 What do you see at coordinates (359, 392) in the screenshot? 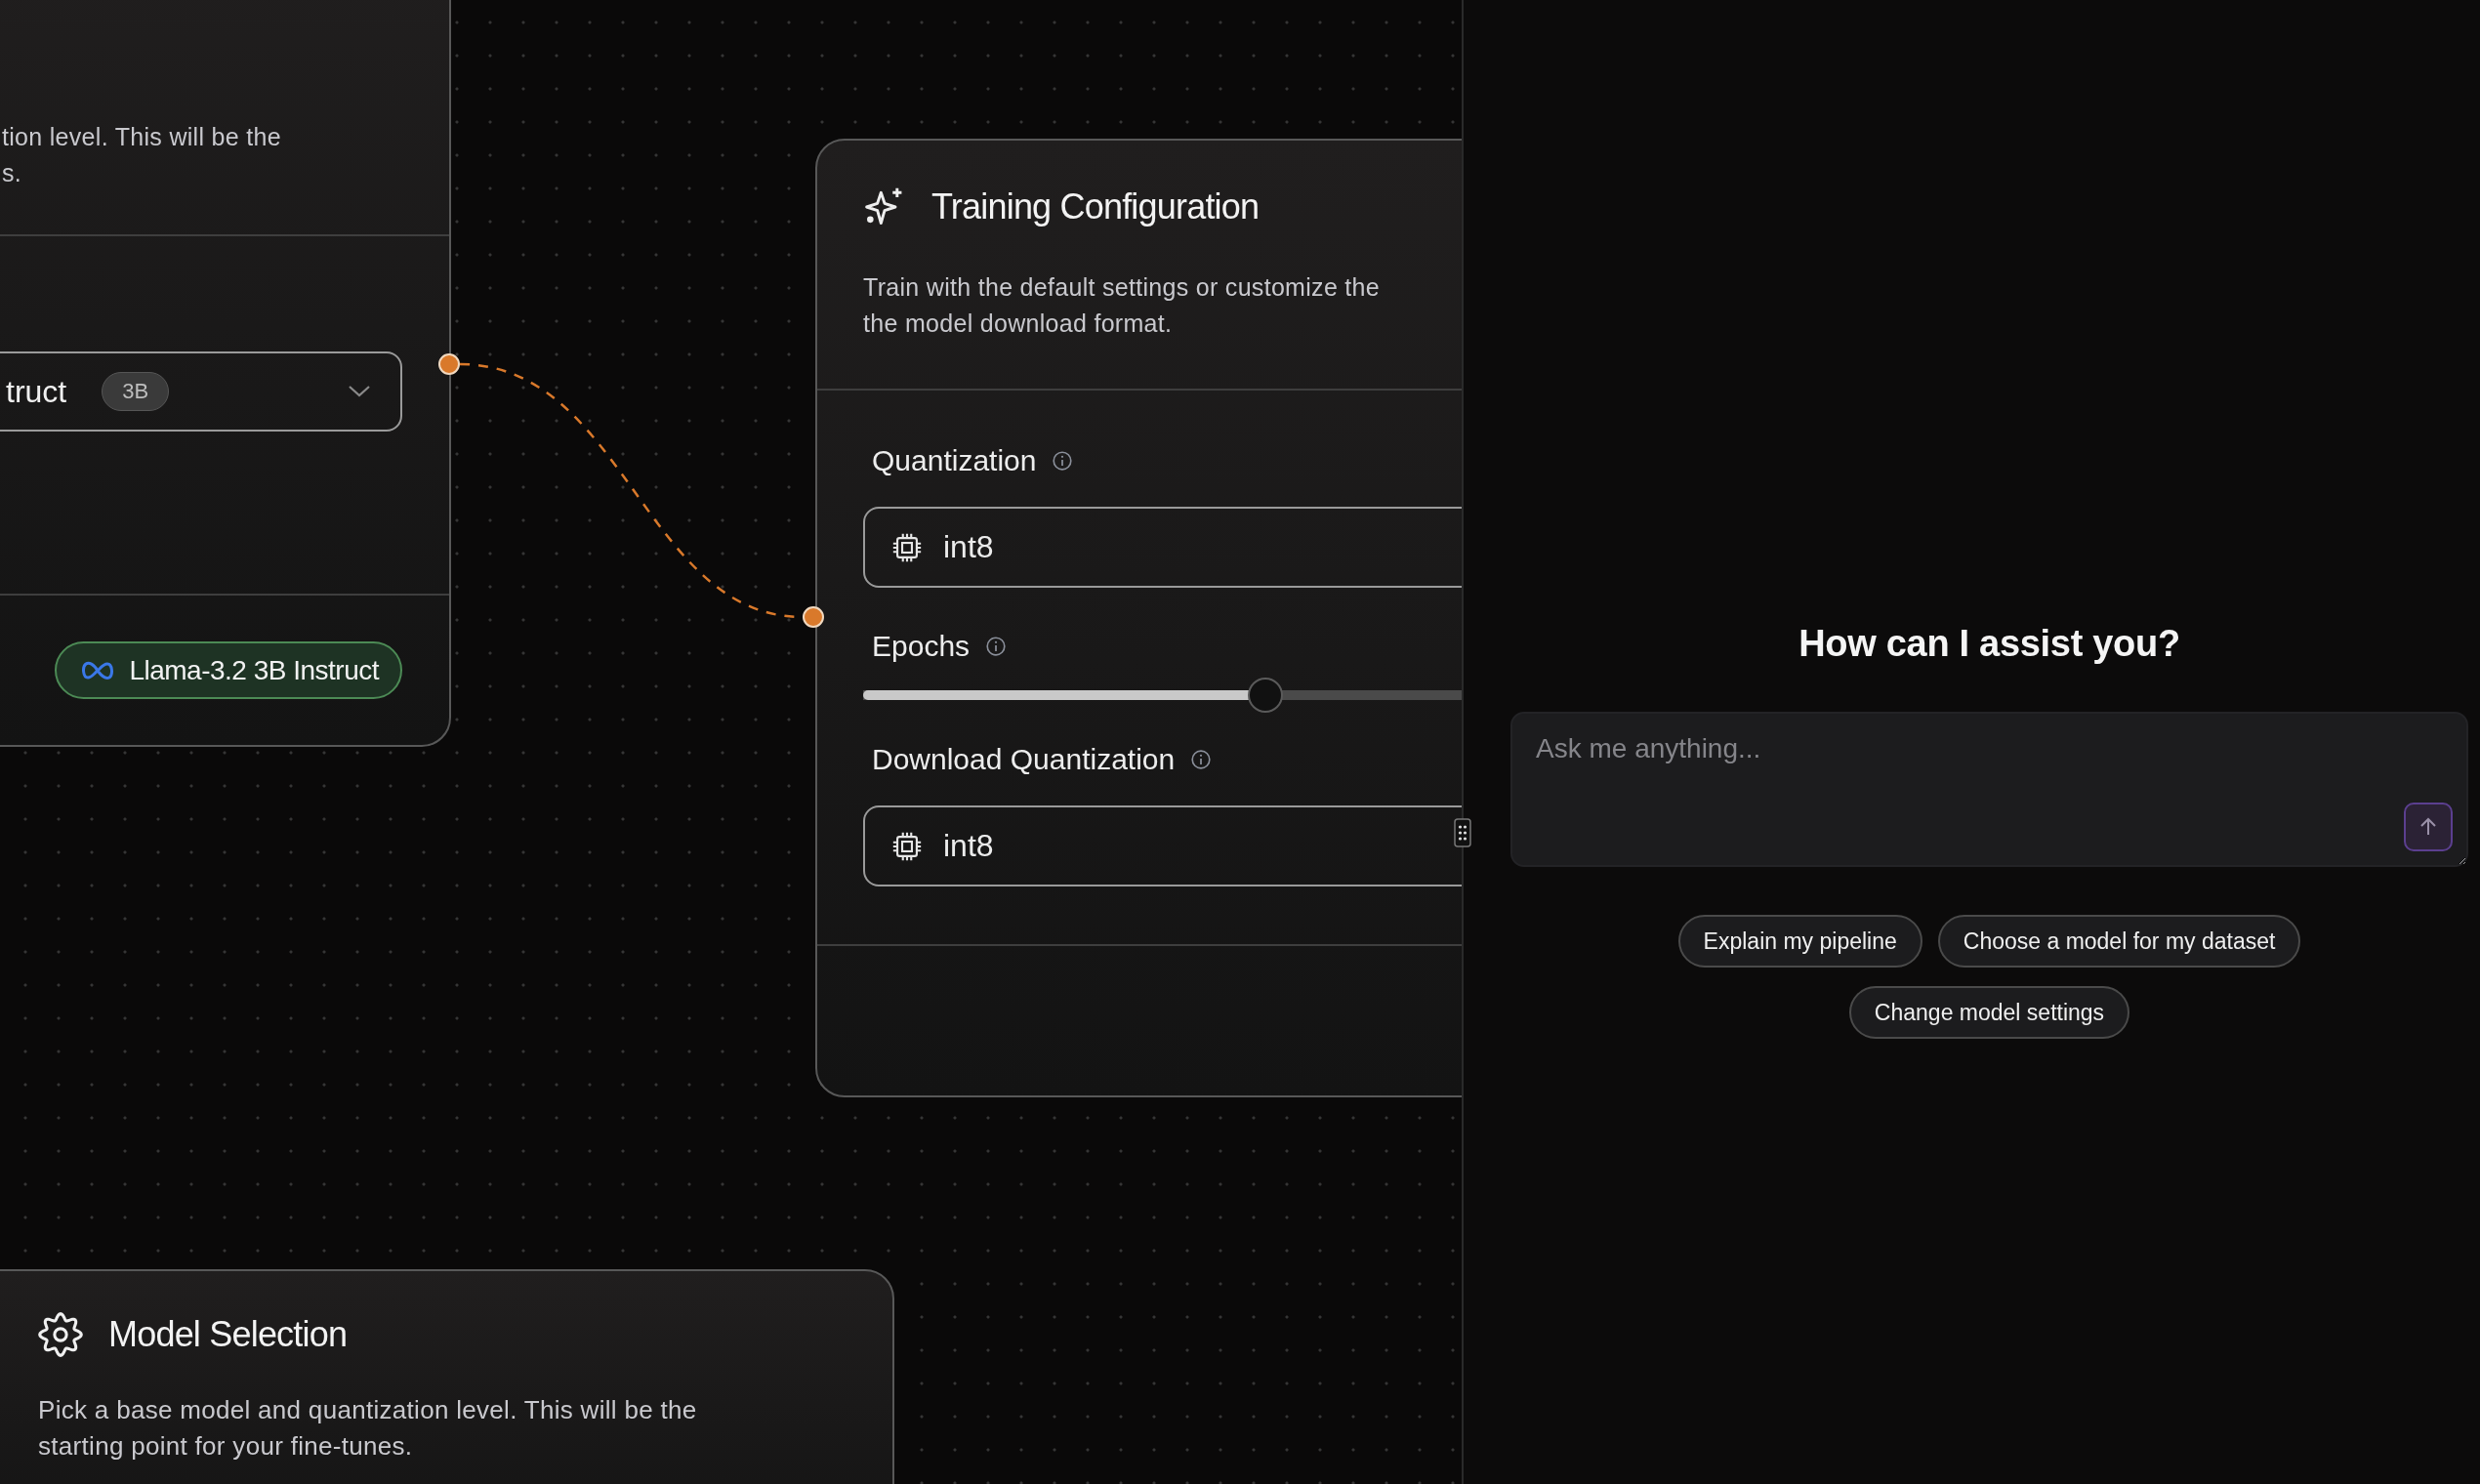
I see `chevron-down-icon` at bounding box center [359, 392].